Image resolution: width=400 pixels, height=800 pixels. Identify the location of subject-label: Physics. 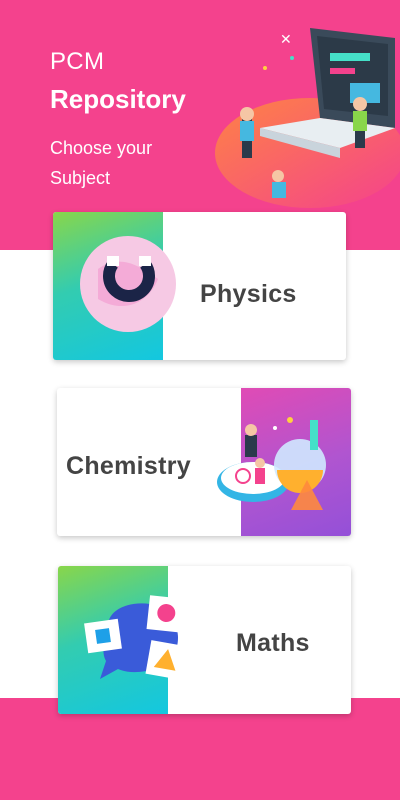
(248, 294).